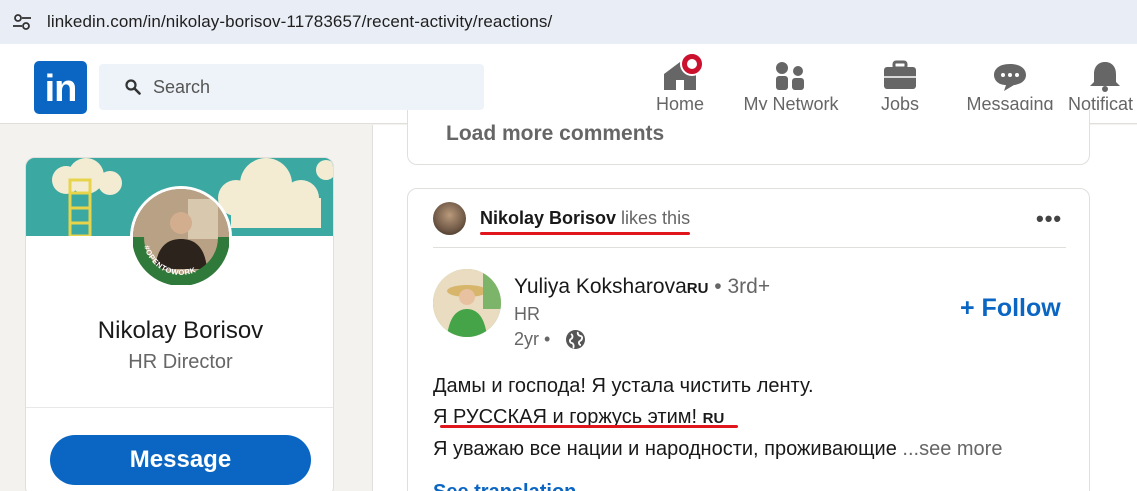 The width and height of the screenshot is (1137, 491). I want to click on author-name: Yuliya KoksharovaRU • 3rd+, so click(642, 287).